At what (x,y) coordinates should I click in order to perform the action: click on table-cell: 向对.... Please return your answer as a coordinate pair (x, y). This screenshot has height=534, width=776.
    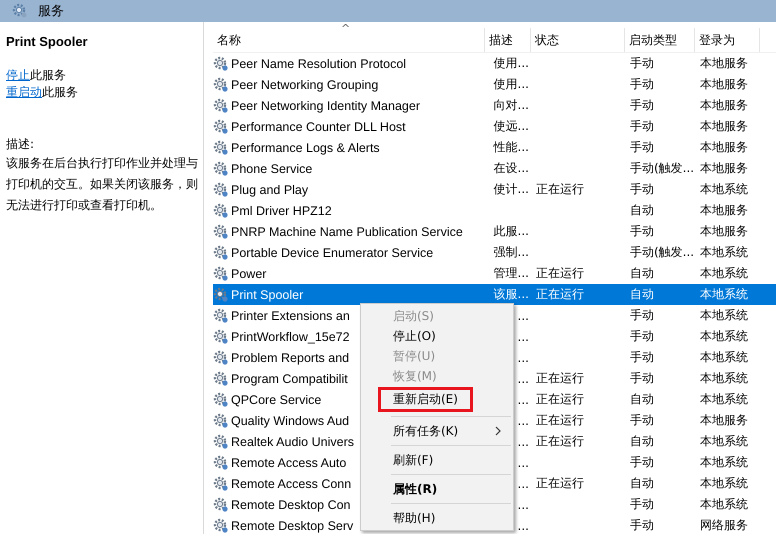
    Looking at the image, I should click on (511, 105).